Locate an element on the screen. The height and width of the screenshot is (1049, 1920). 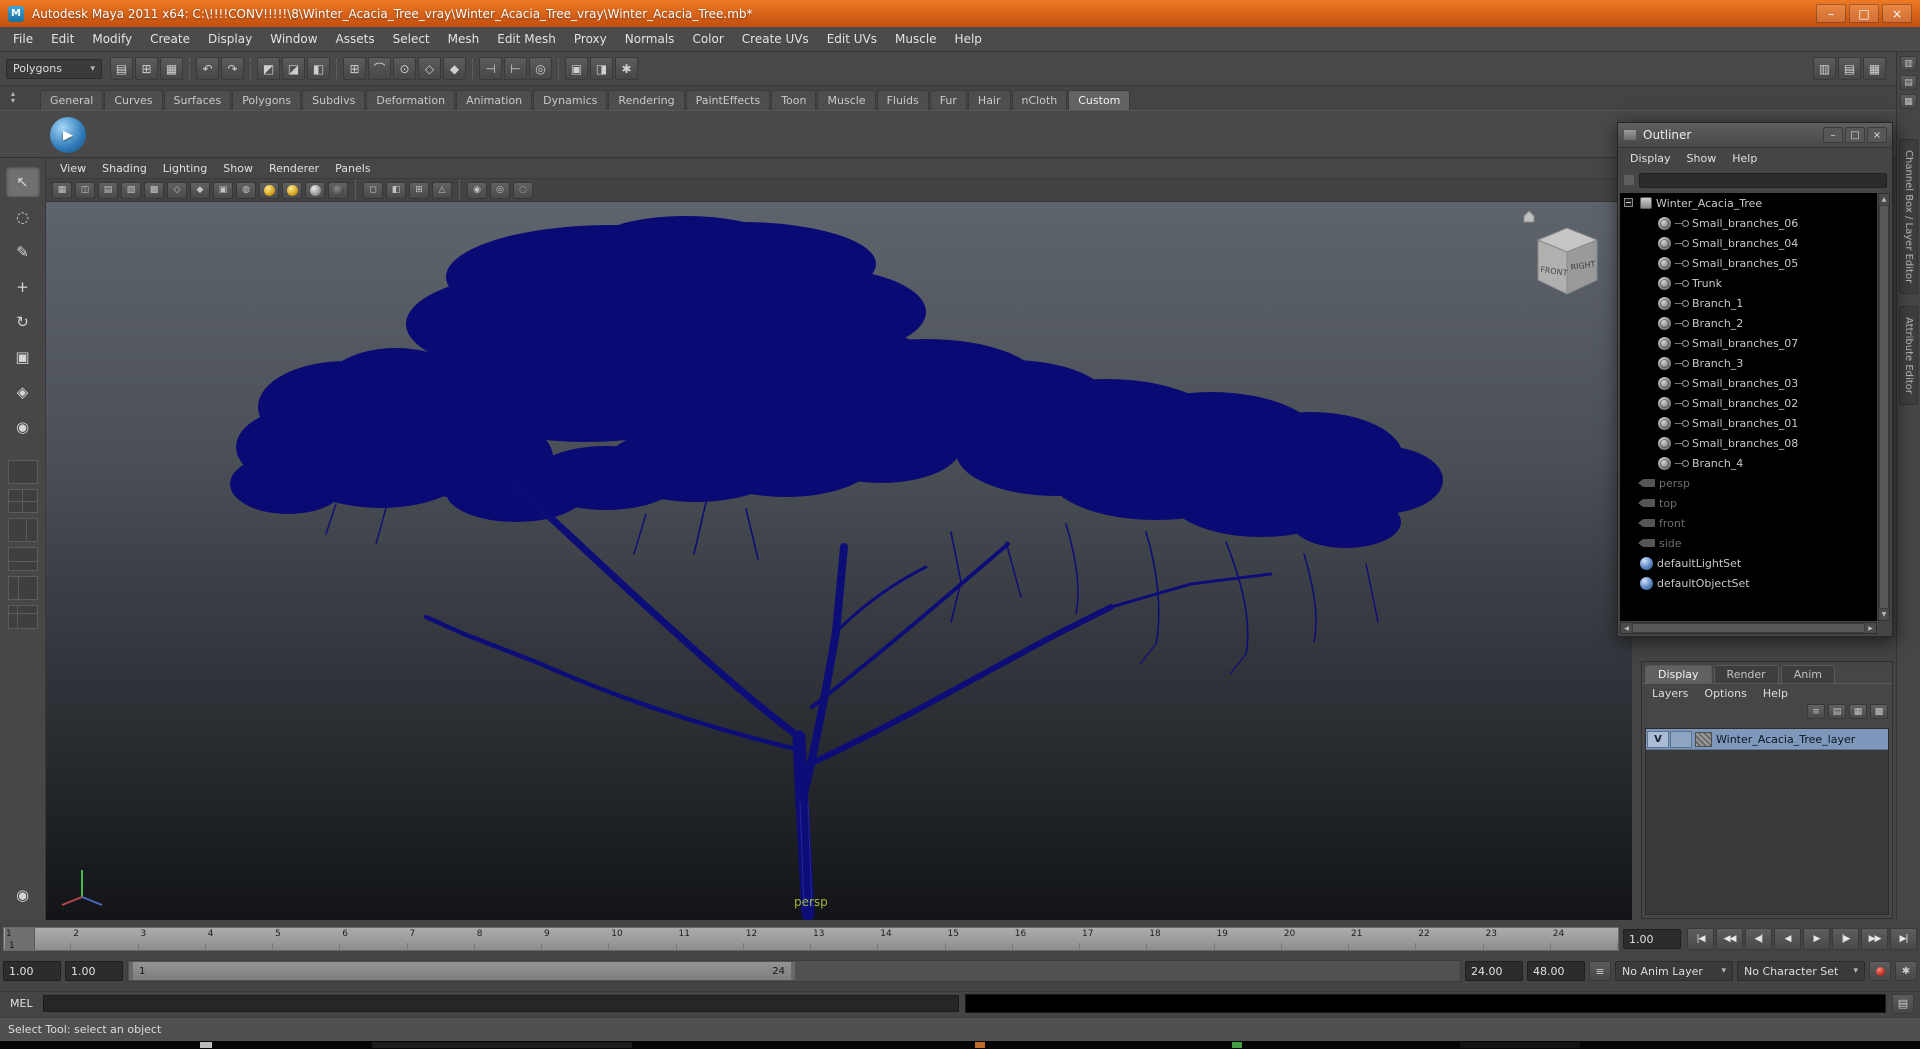
input-connections-icon: ⊣ is located at coordinates (490, 68).